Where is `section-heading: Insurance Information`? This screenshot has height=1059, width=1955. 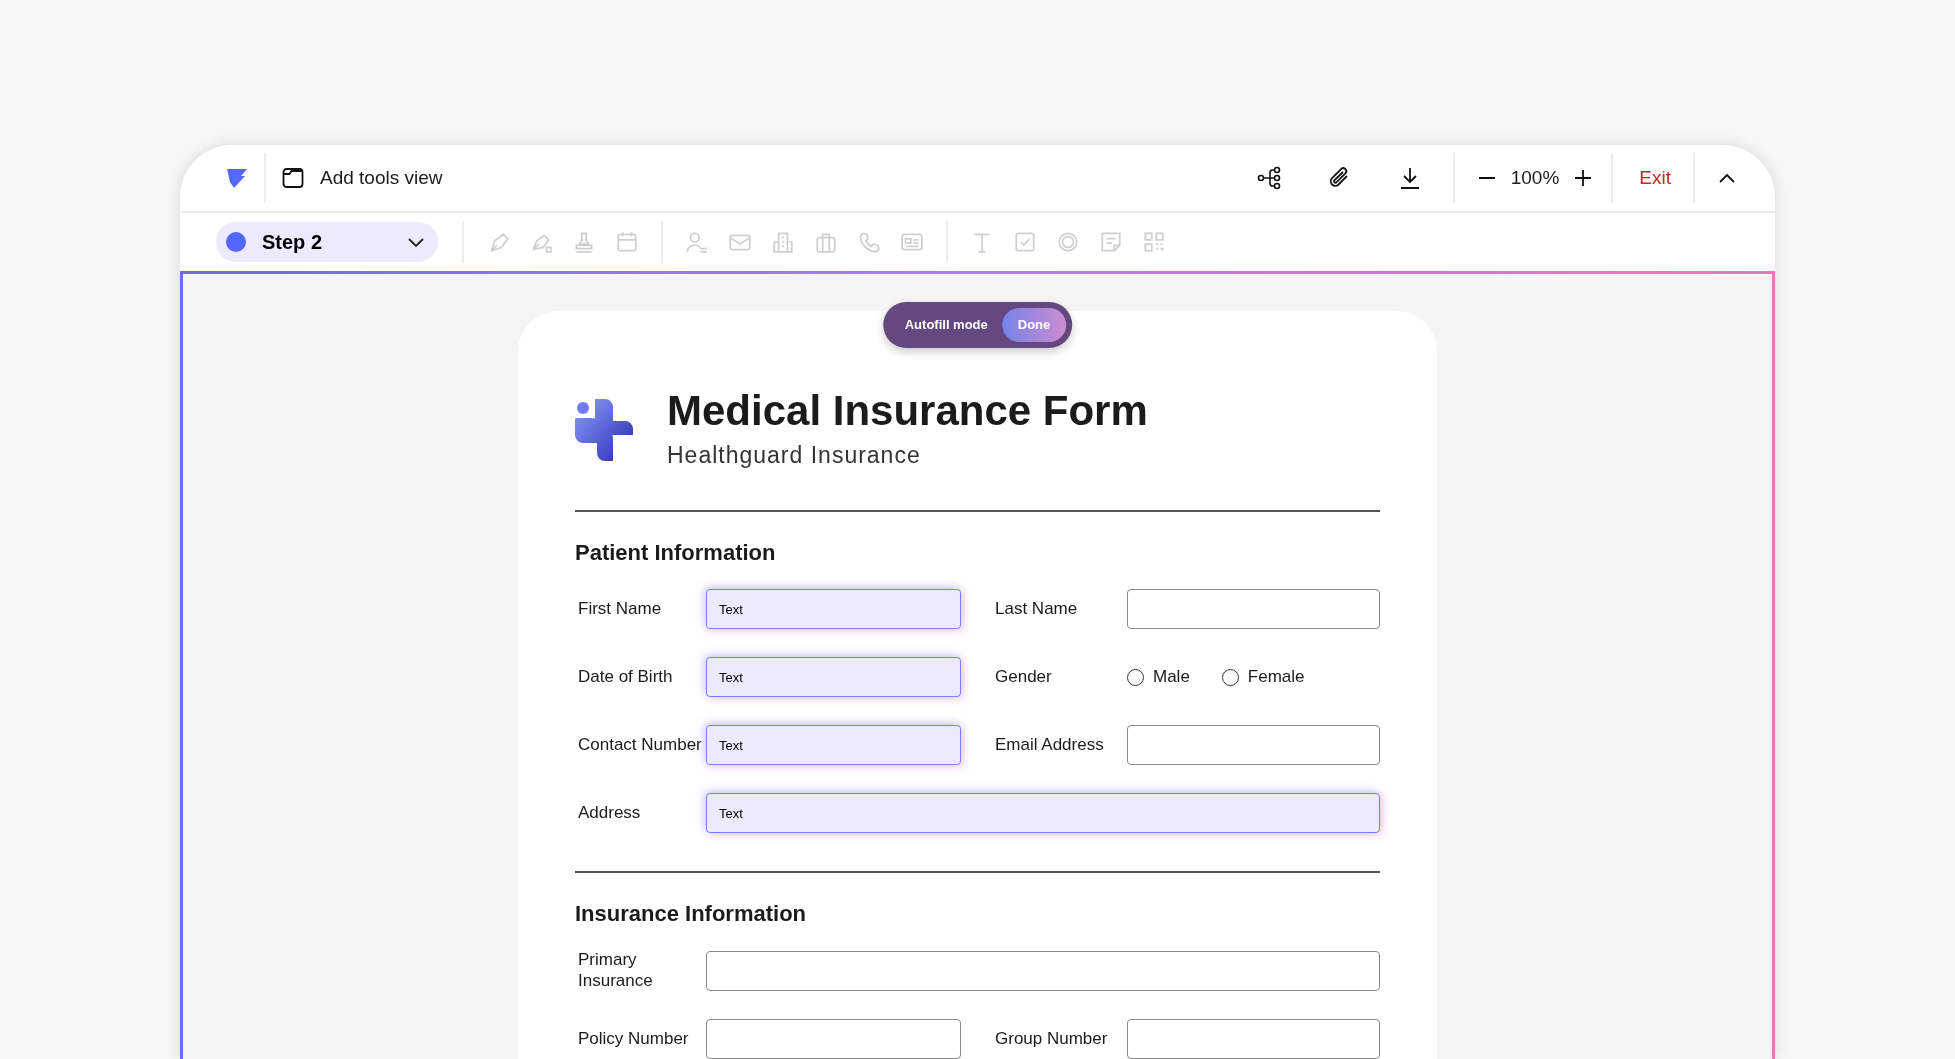
section-heading: Insurance Information is located at coordinates (691, 914).